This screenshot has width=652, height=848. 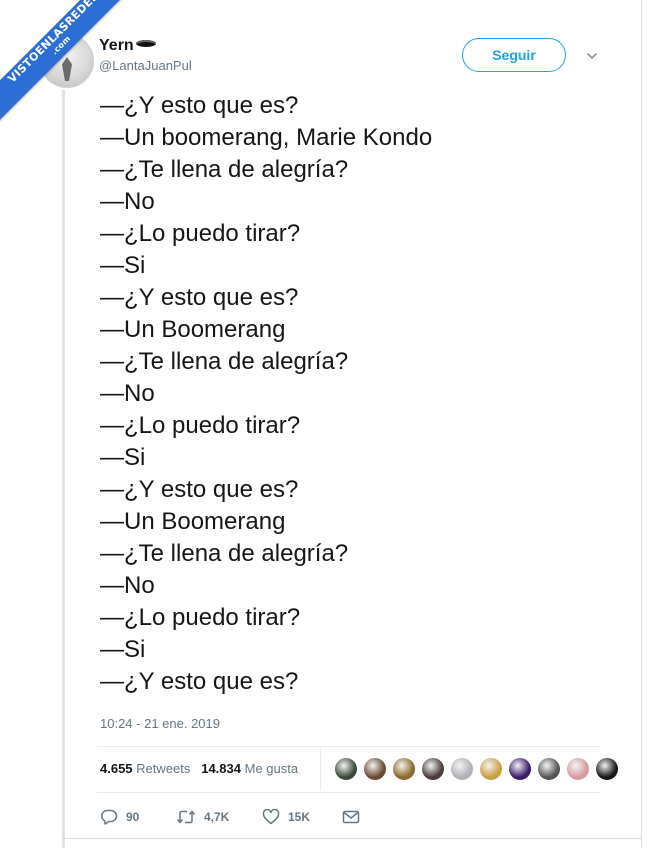 What do you see at coordinates (320, 769) in the screenshot?
I see `stats-separator` at bounding box center [320, 769].